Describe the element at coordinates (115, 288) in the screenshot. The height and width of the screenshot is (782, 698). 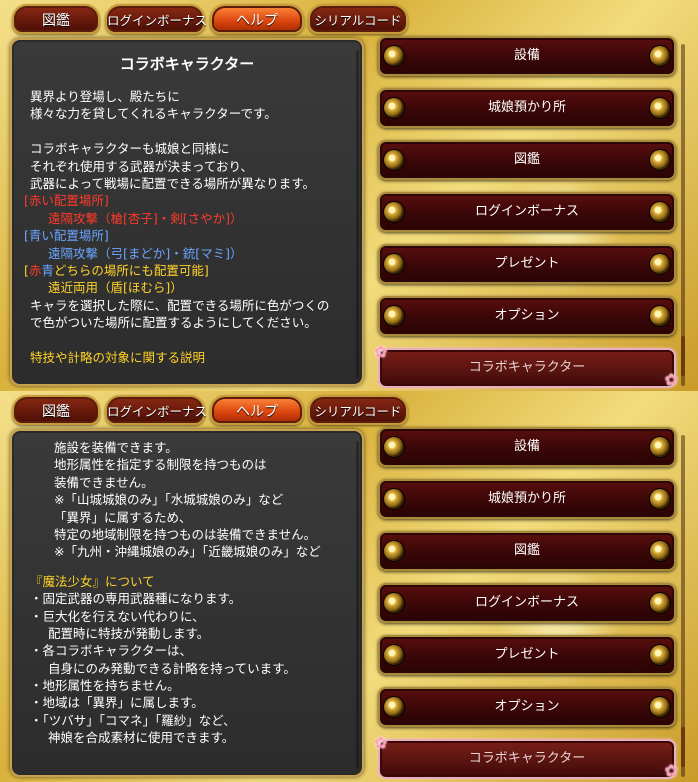
I see `both-placement-weapons: 遠近両用（盾[ほむら]）` at that location.